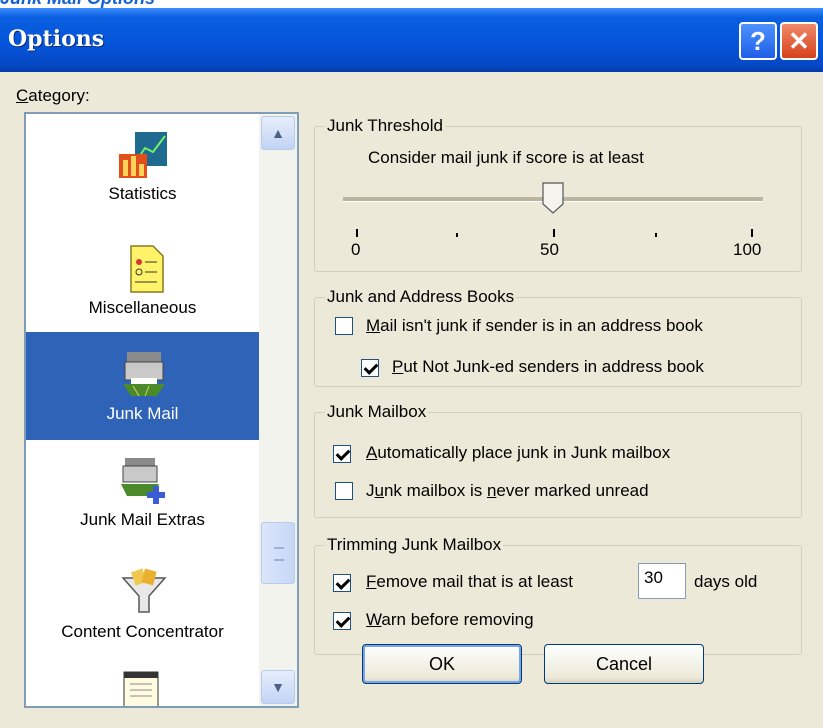 The image size is (823, 728). I want to click on close-icon: ✕, so click(799, 40).